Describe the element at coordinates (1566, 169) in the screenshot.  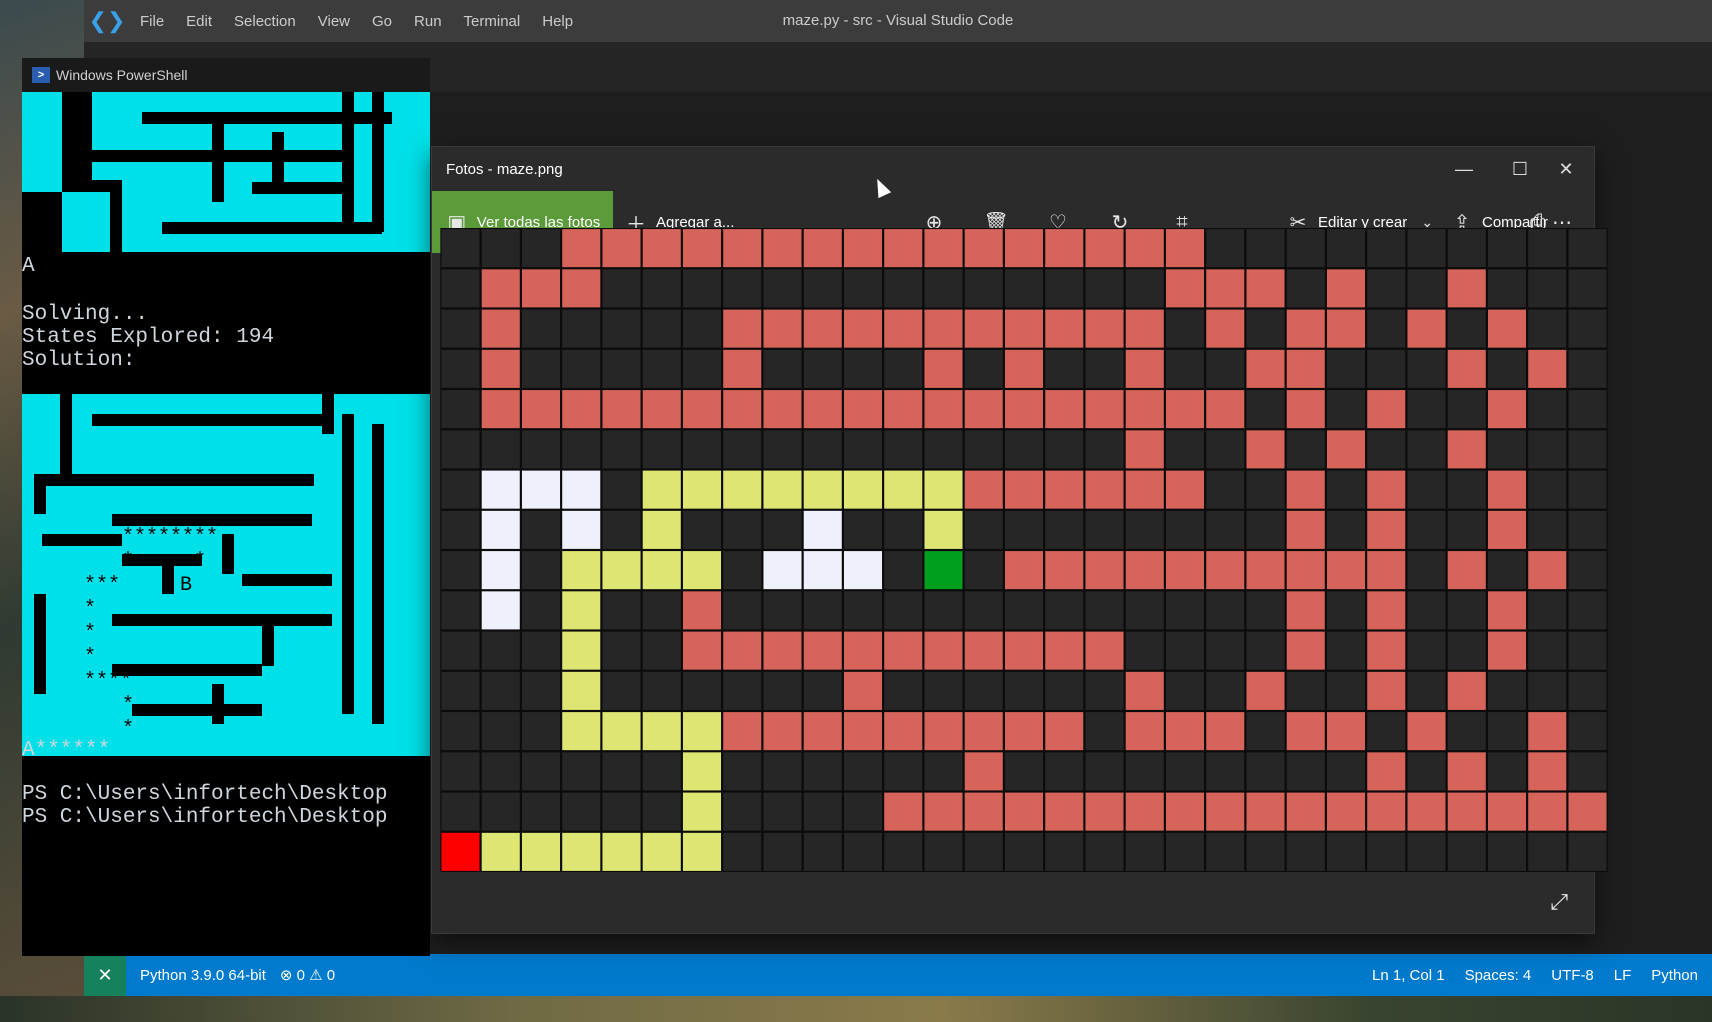
I see `close-icon: ✕` at that location.